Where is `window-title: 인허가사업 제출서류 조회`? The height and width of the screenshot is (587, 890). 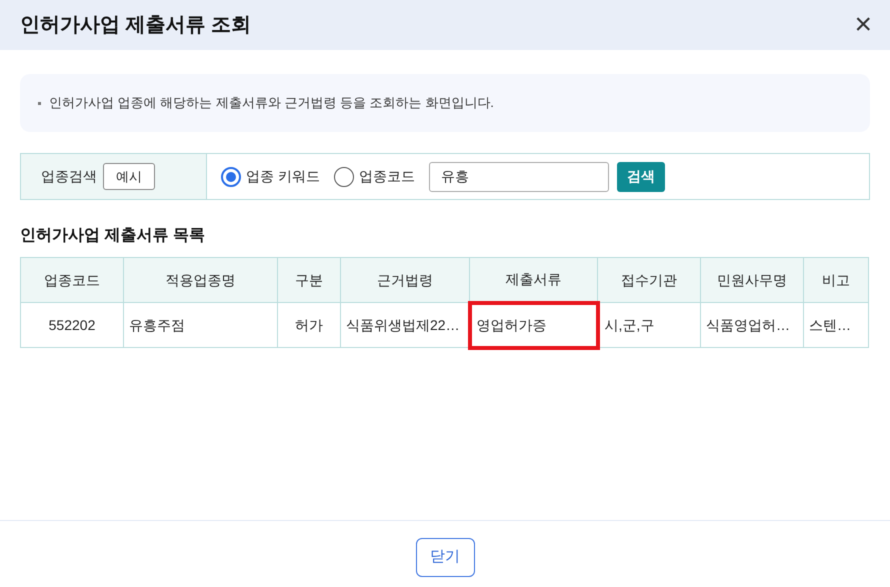 window-title: 인허가사업 제출서류 조회 is located at coordinates (136, 25).